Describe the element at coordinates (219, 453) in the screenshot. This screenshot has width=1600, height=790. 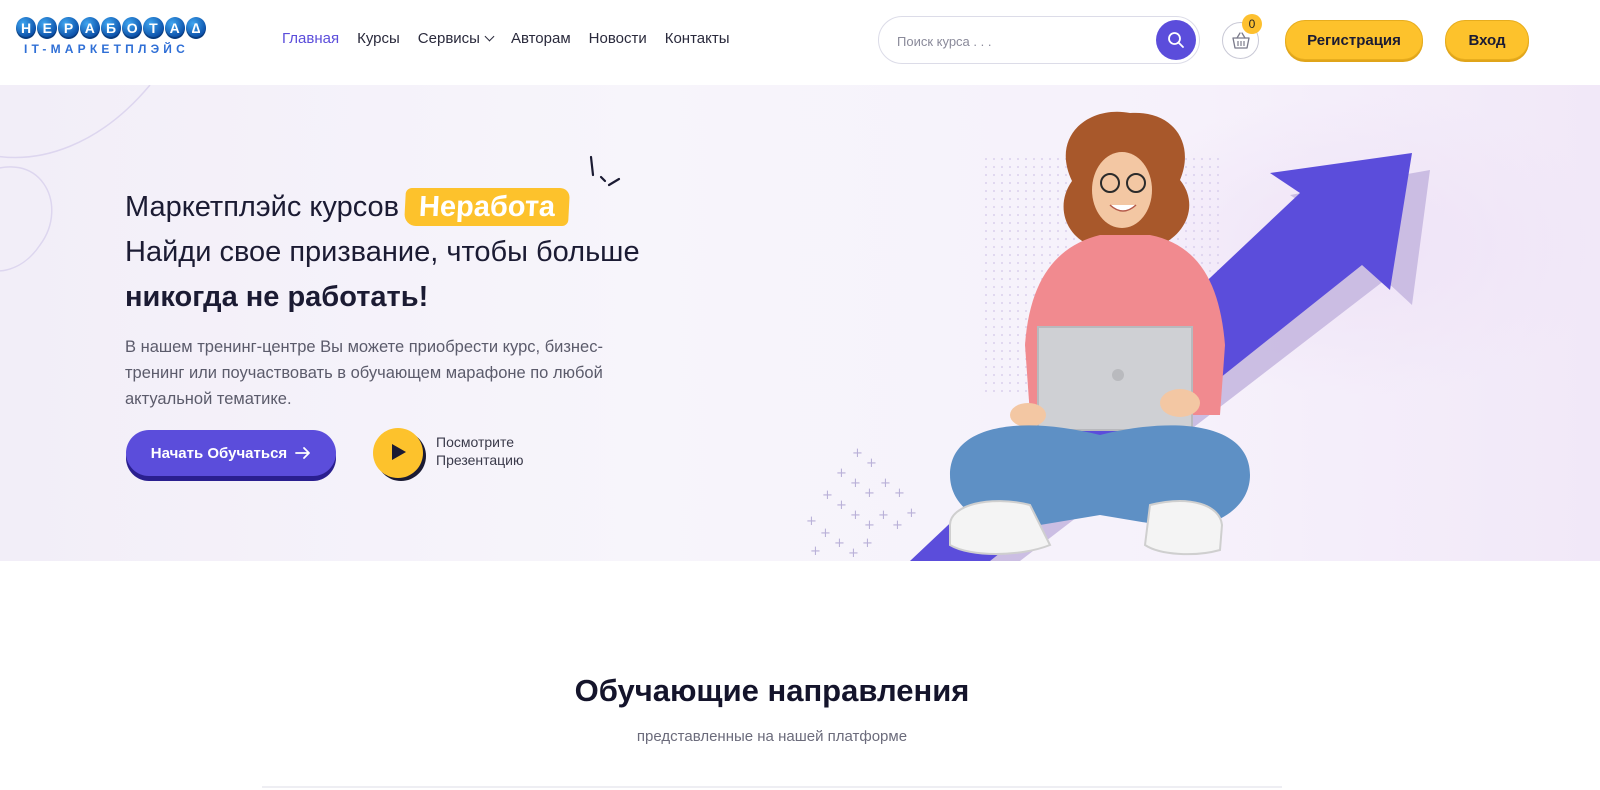
I see `start-learning-label: Начать Обучаться` at that location.